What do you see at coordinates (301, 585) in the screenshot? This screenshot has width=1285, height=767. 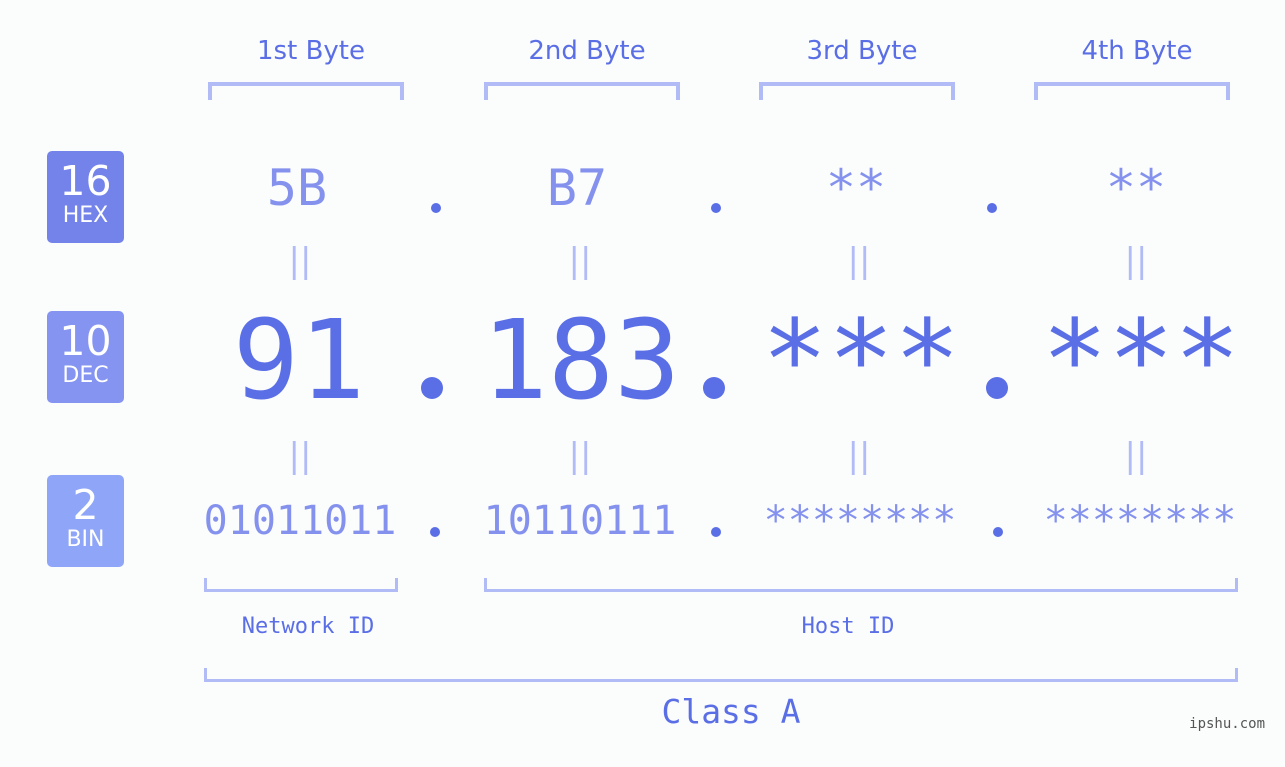 I see `network-id-bracket` at bounding box center [301, 585].